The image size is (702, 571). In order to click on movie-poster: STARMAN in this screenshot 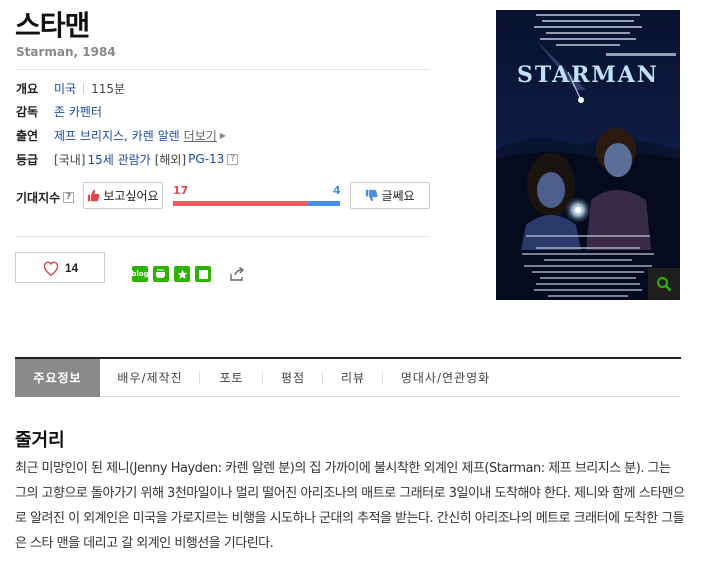, I will do `click(588, 155)`.